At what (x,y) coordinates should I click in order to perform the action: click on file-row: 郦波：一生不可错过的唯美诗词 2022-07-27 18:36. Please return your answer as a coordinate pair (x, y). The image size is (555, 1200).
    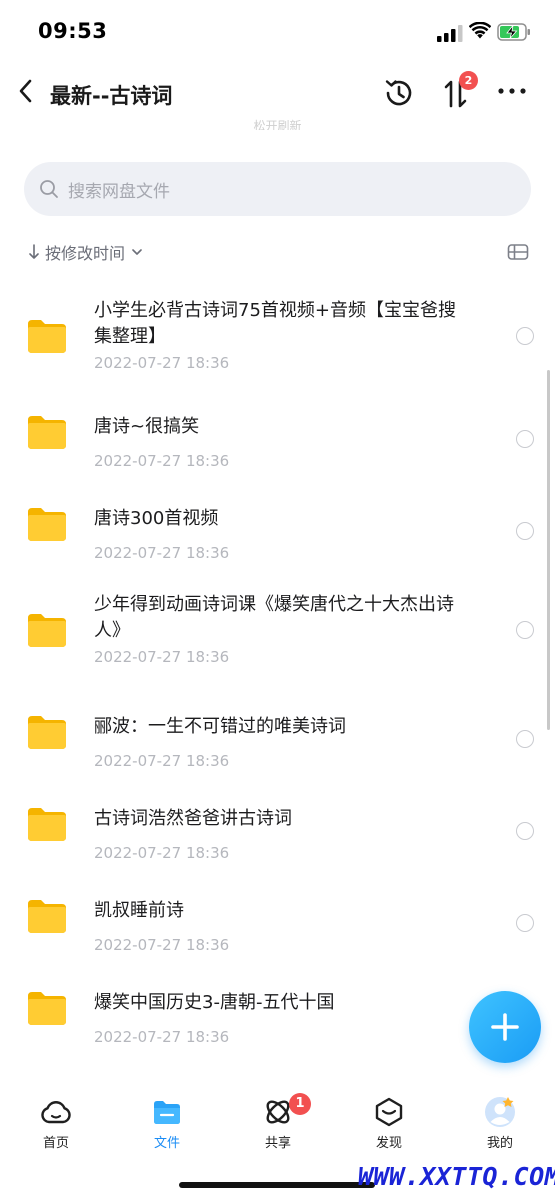
    Looking at the image, I should click on (277, 735).